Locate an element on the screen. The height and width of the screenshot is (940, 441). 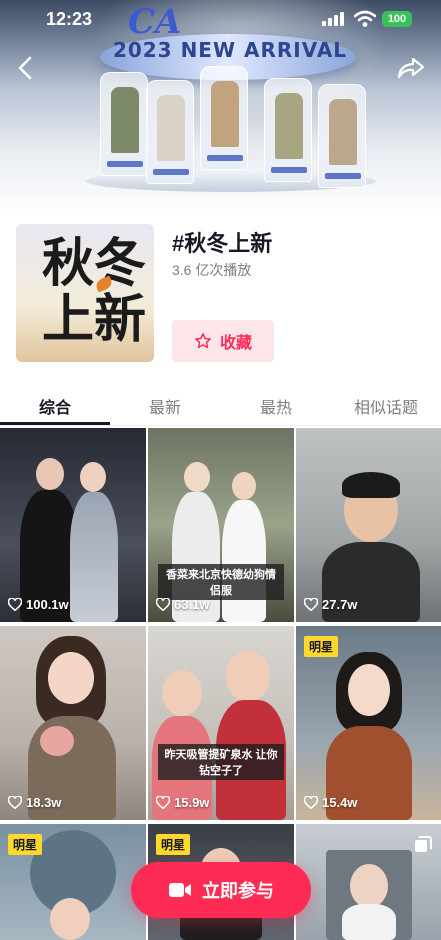
like-count: 27.7w is located at coordinates (330, 604).